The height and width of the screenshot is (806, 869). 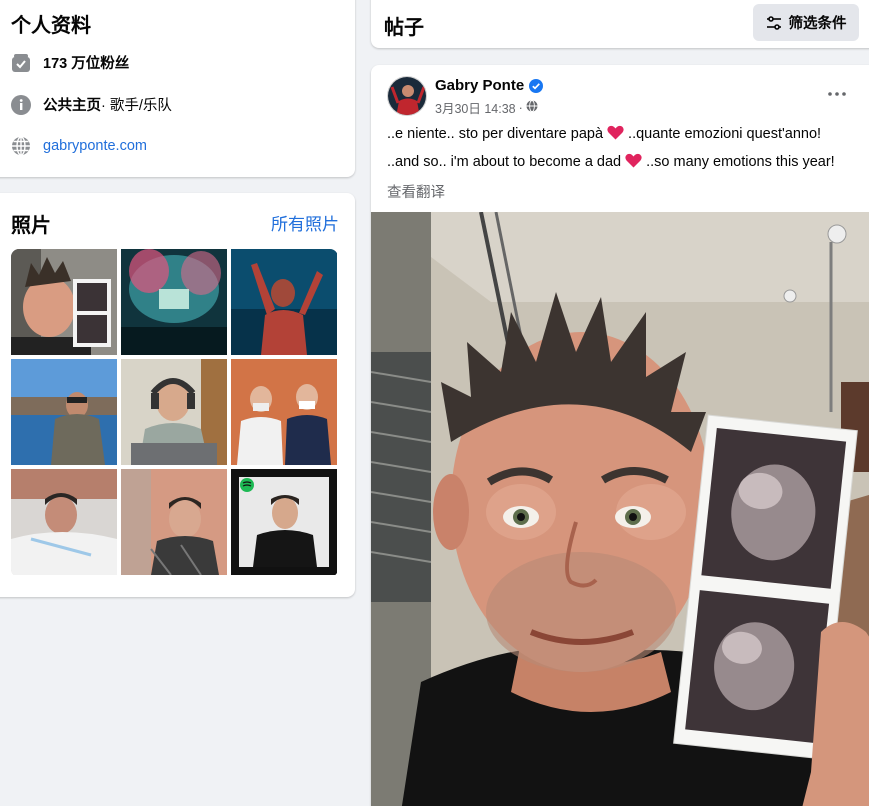 I want to click on author-row: Gabry Ponte, so click(x=489, y=85).